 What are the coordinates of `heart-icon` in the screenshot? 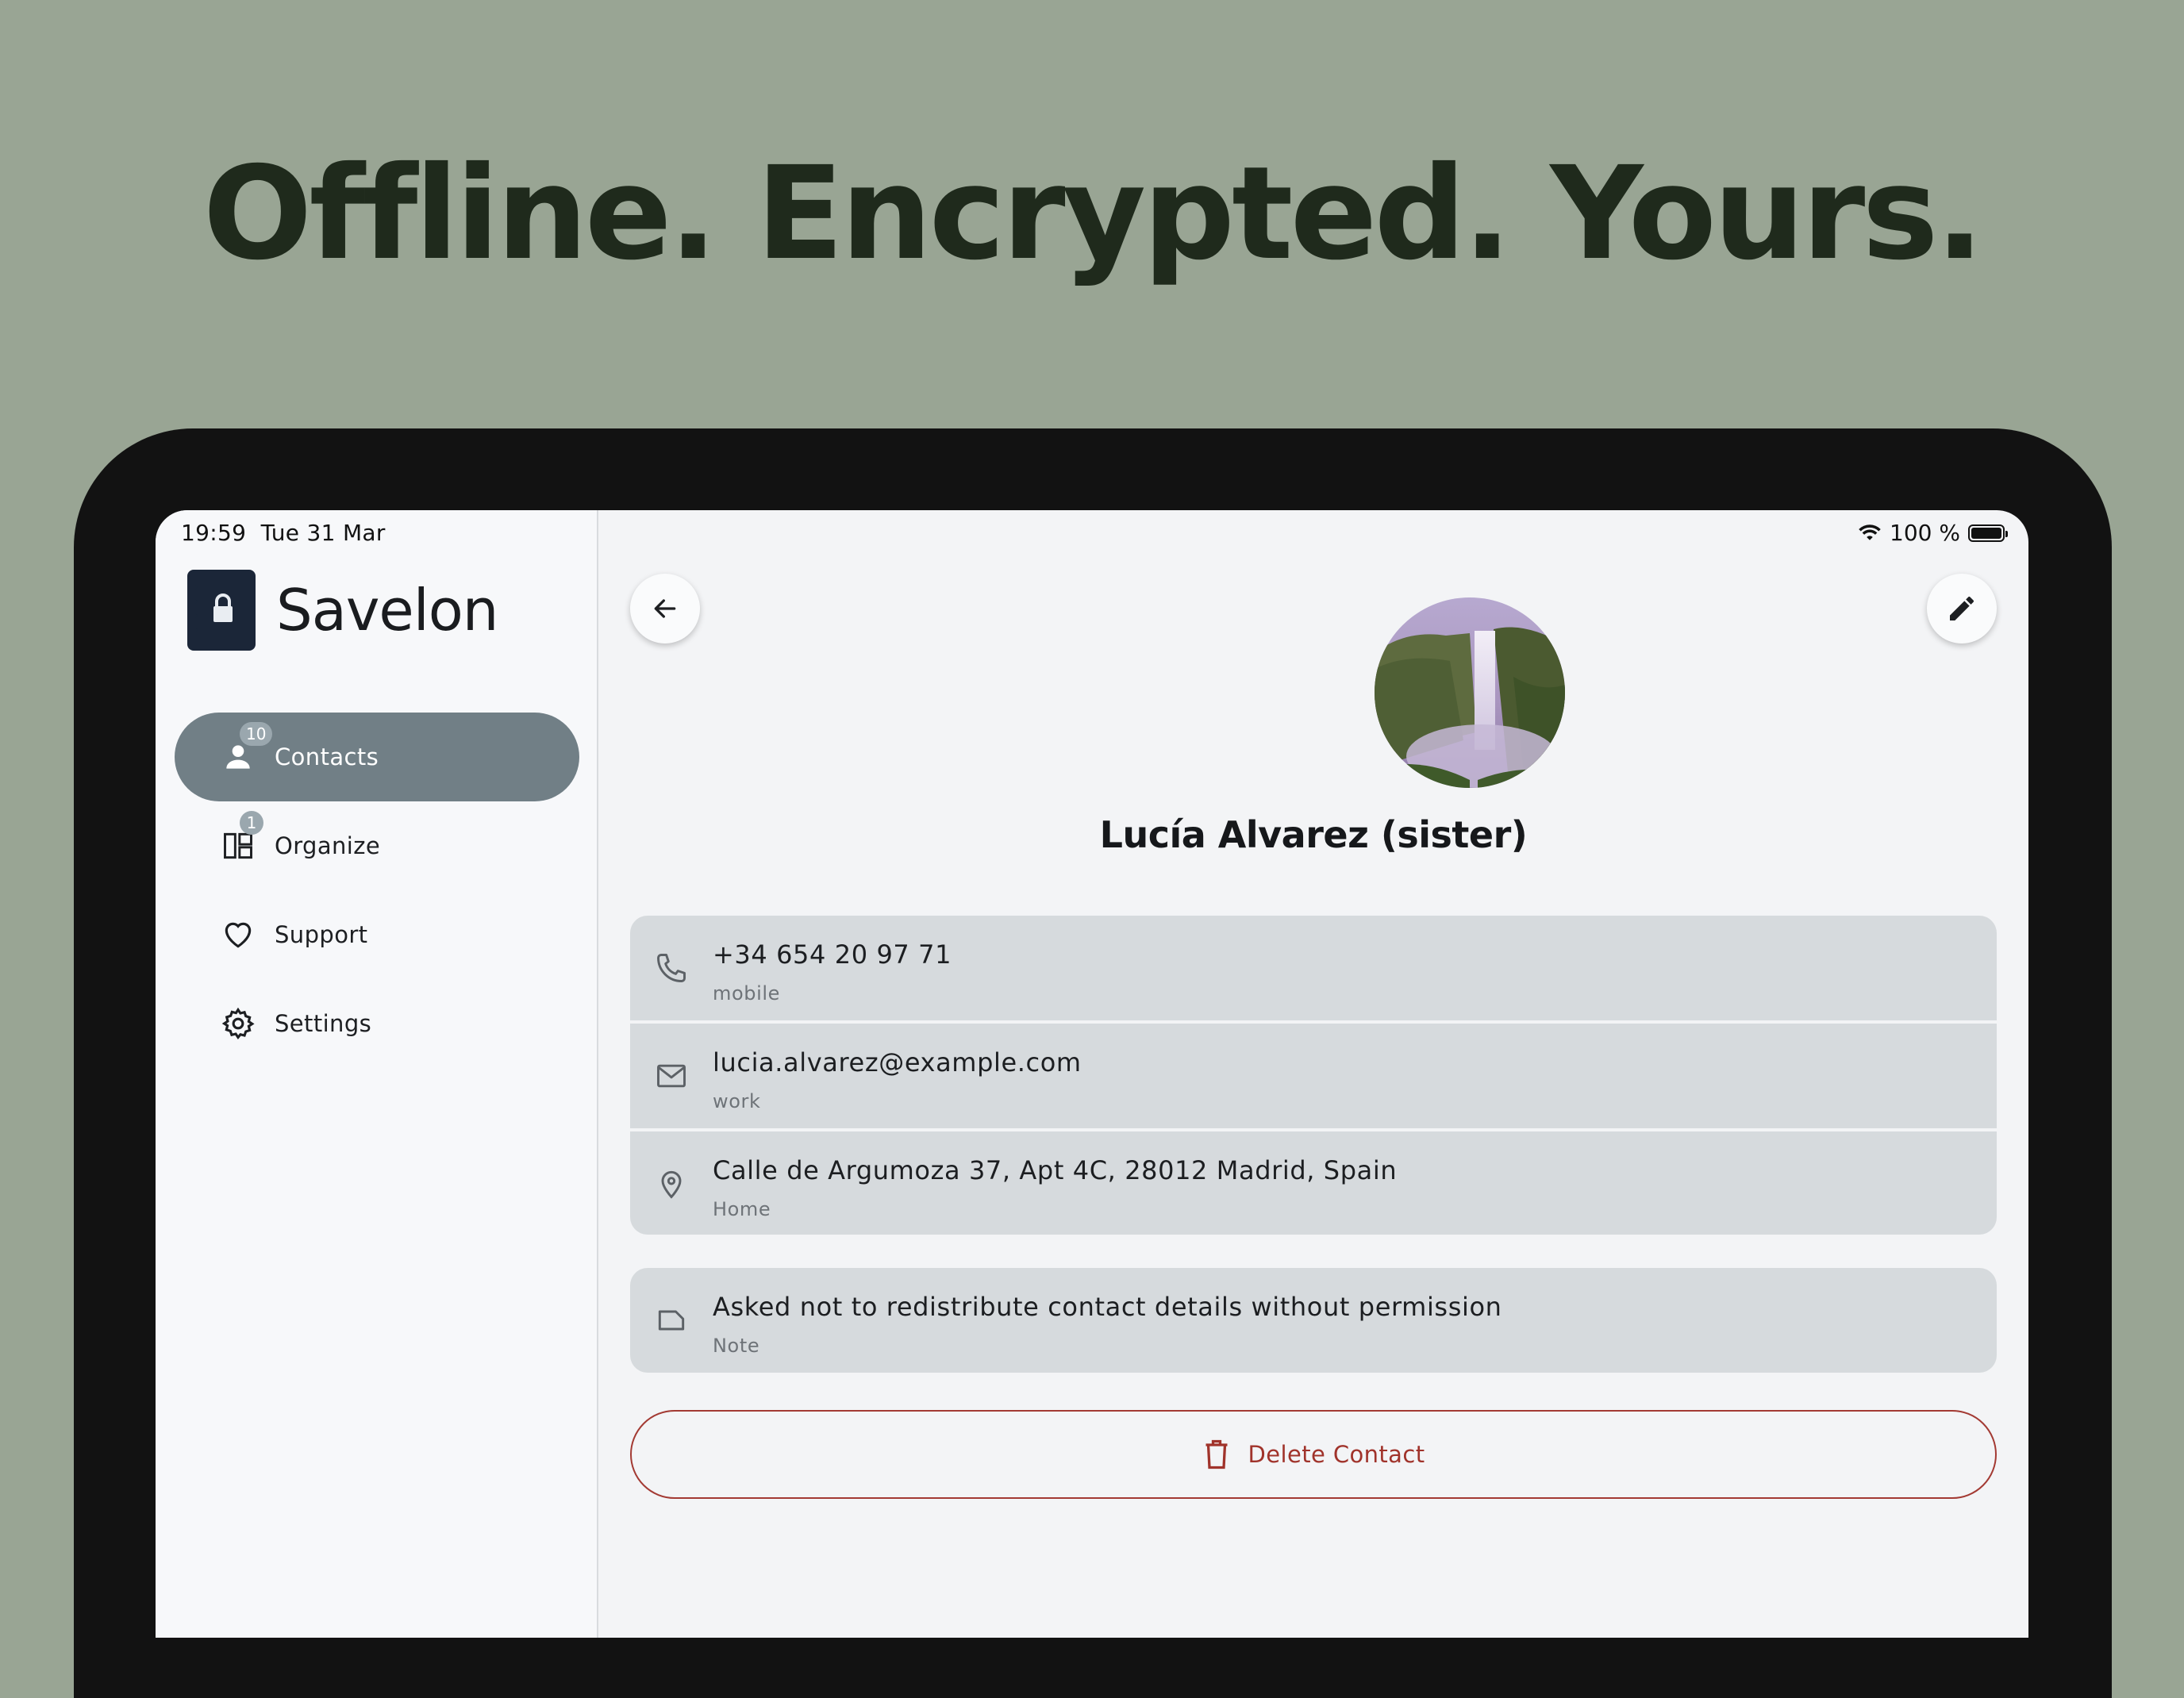 It's located at (238, 934).